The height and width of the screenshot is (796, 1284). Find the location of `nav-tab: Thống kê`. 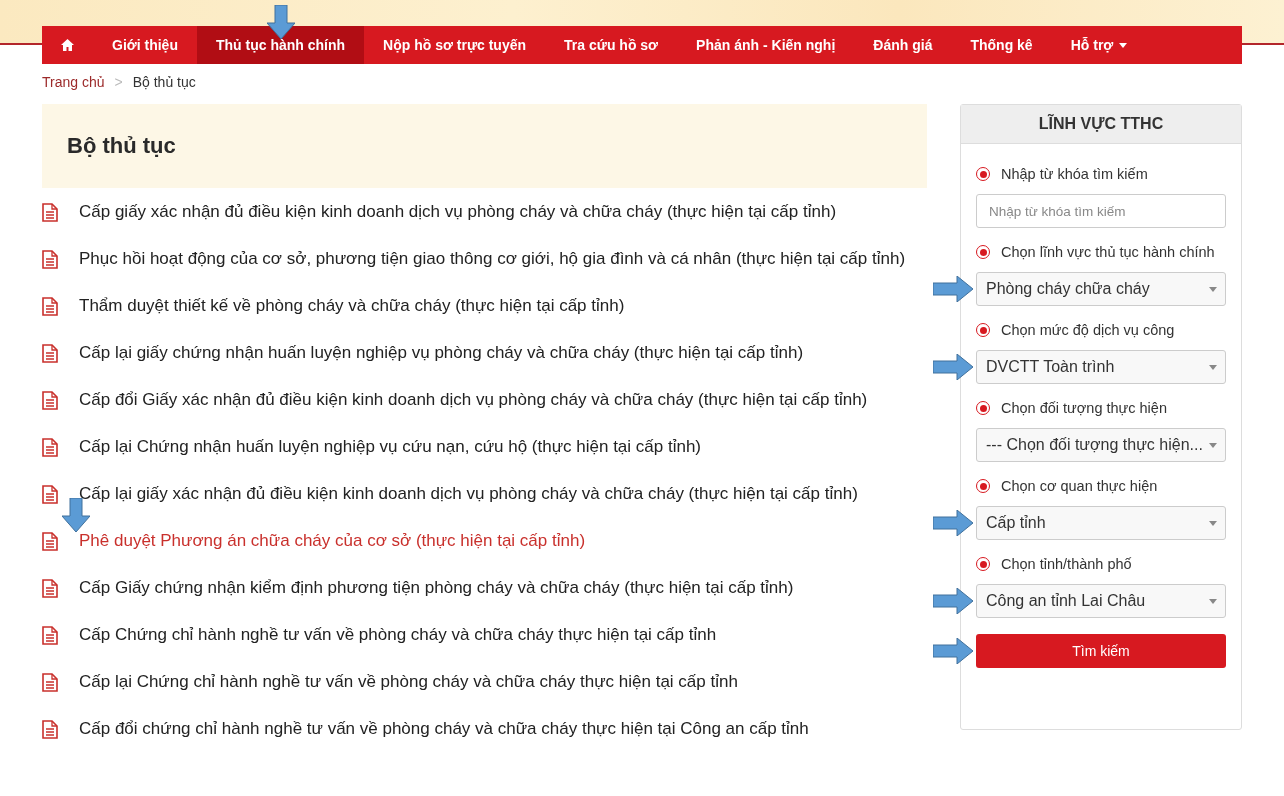

nav-tab: Thống kê is located at coordinates (1001, 45).